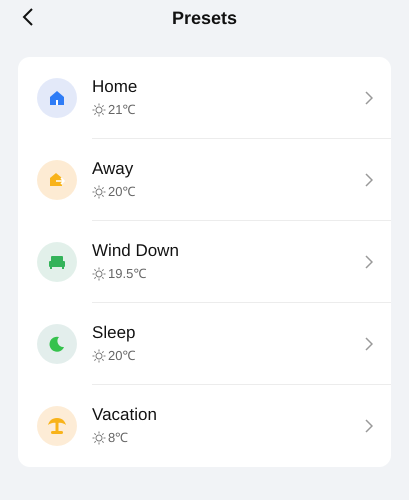 The width and height of the screenshot is (409, 500). What do you see at coordinates (122, 109) in the screenshot?
I see `preset-temperature: 21℃` at bounding box center [122, 109].